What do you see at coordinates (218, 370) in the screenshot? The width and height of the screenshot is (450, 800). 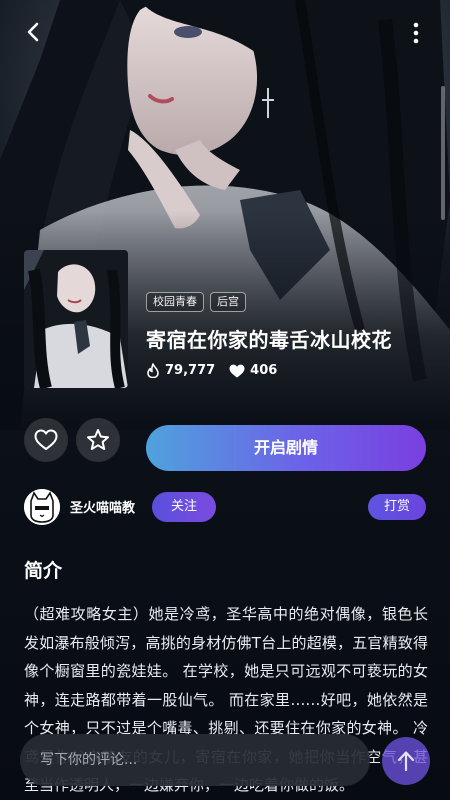 I see `book-stats: 79,777 406` at bounding box center [218, 370].